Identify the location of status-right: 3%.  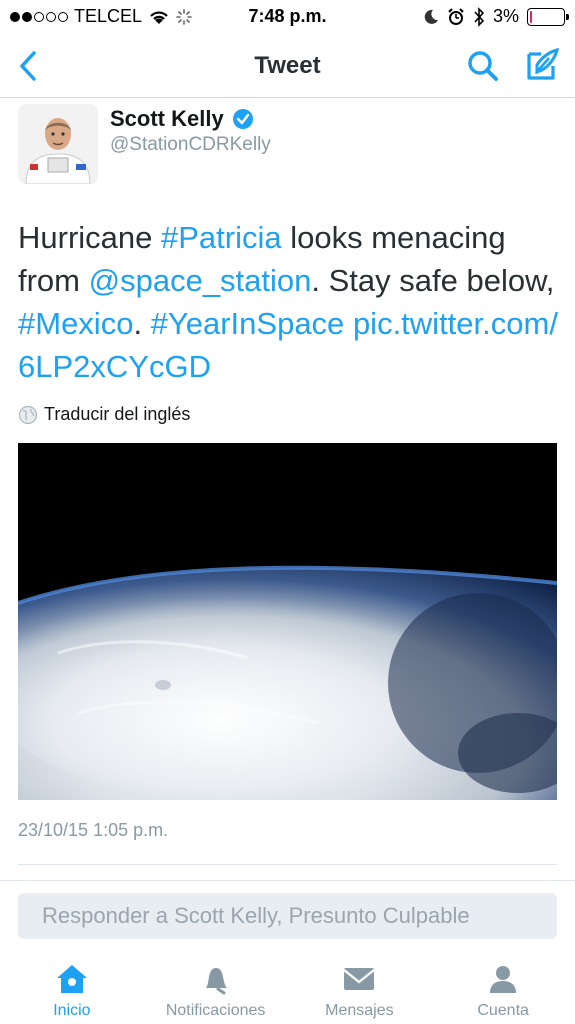
(496, 16).